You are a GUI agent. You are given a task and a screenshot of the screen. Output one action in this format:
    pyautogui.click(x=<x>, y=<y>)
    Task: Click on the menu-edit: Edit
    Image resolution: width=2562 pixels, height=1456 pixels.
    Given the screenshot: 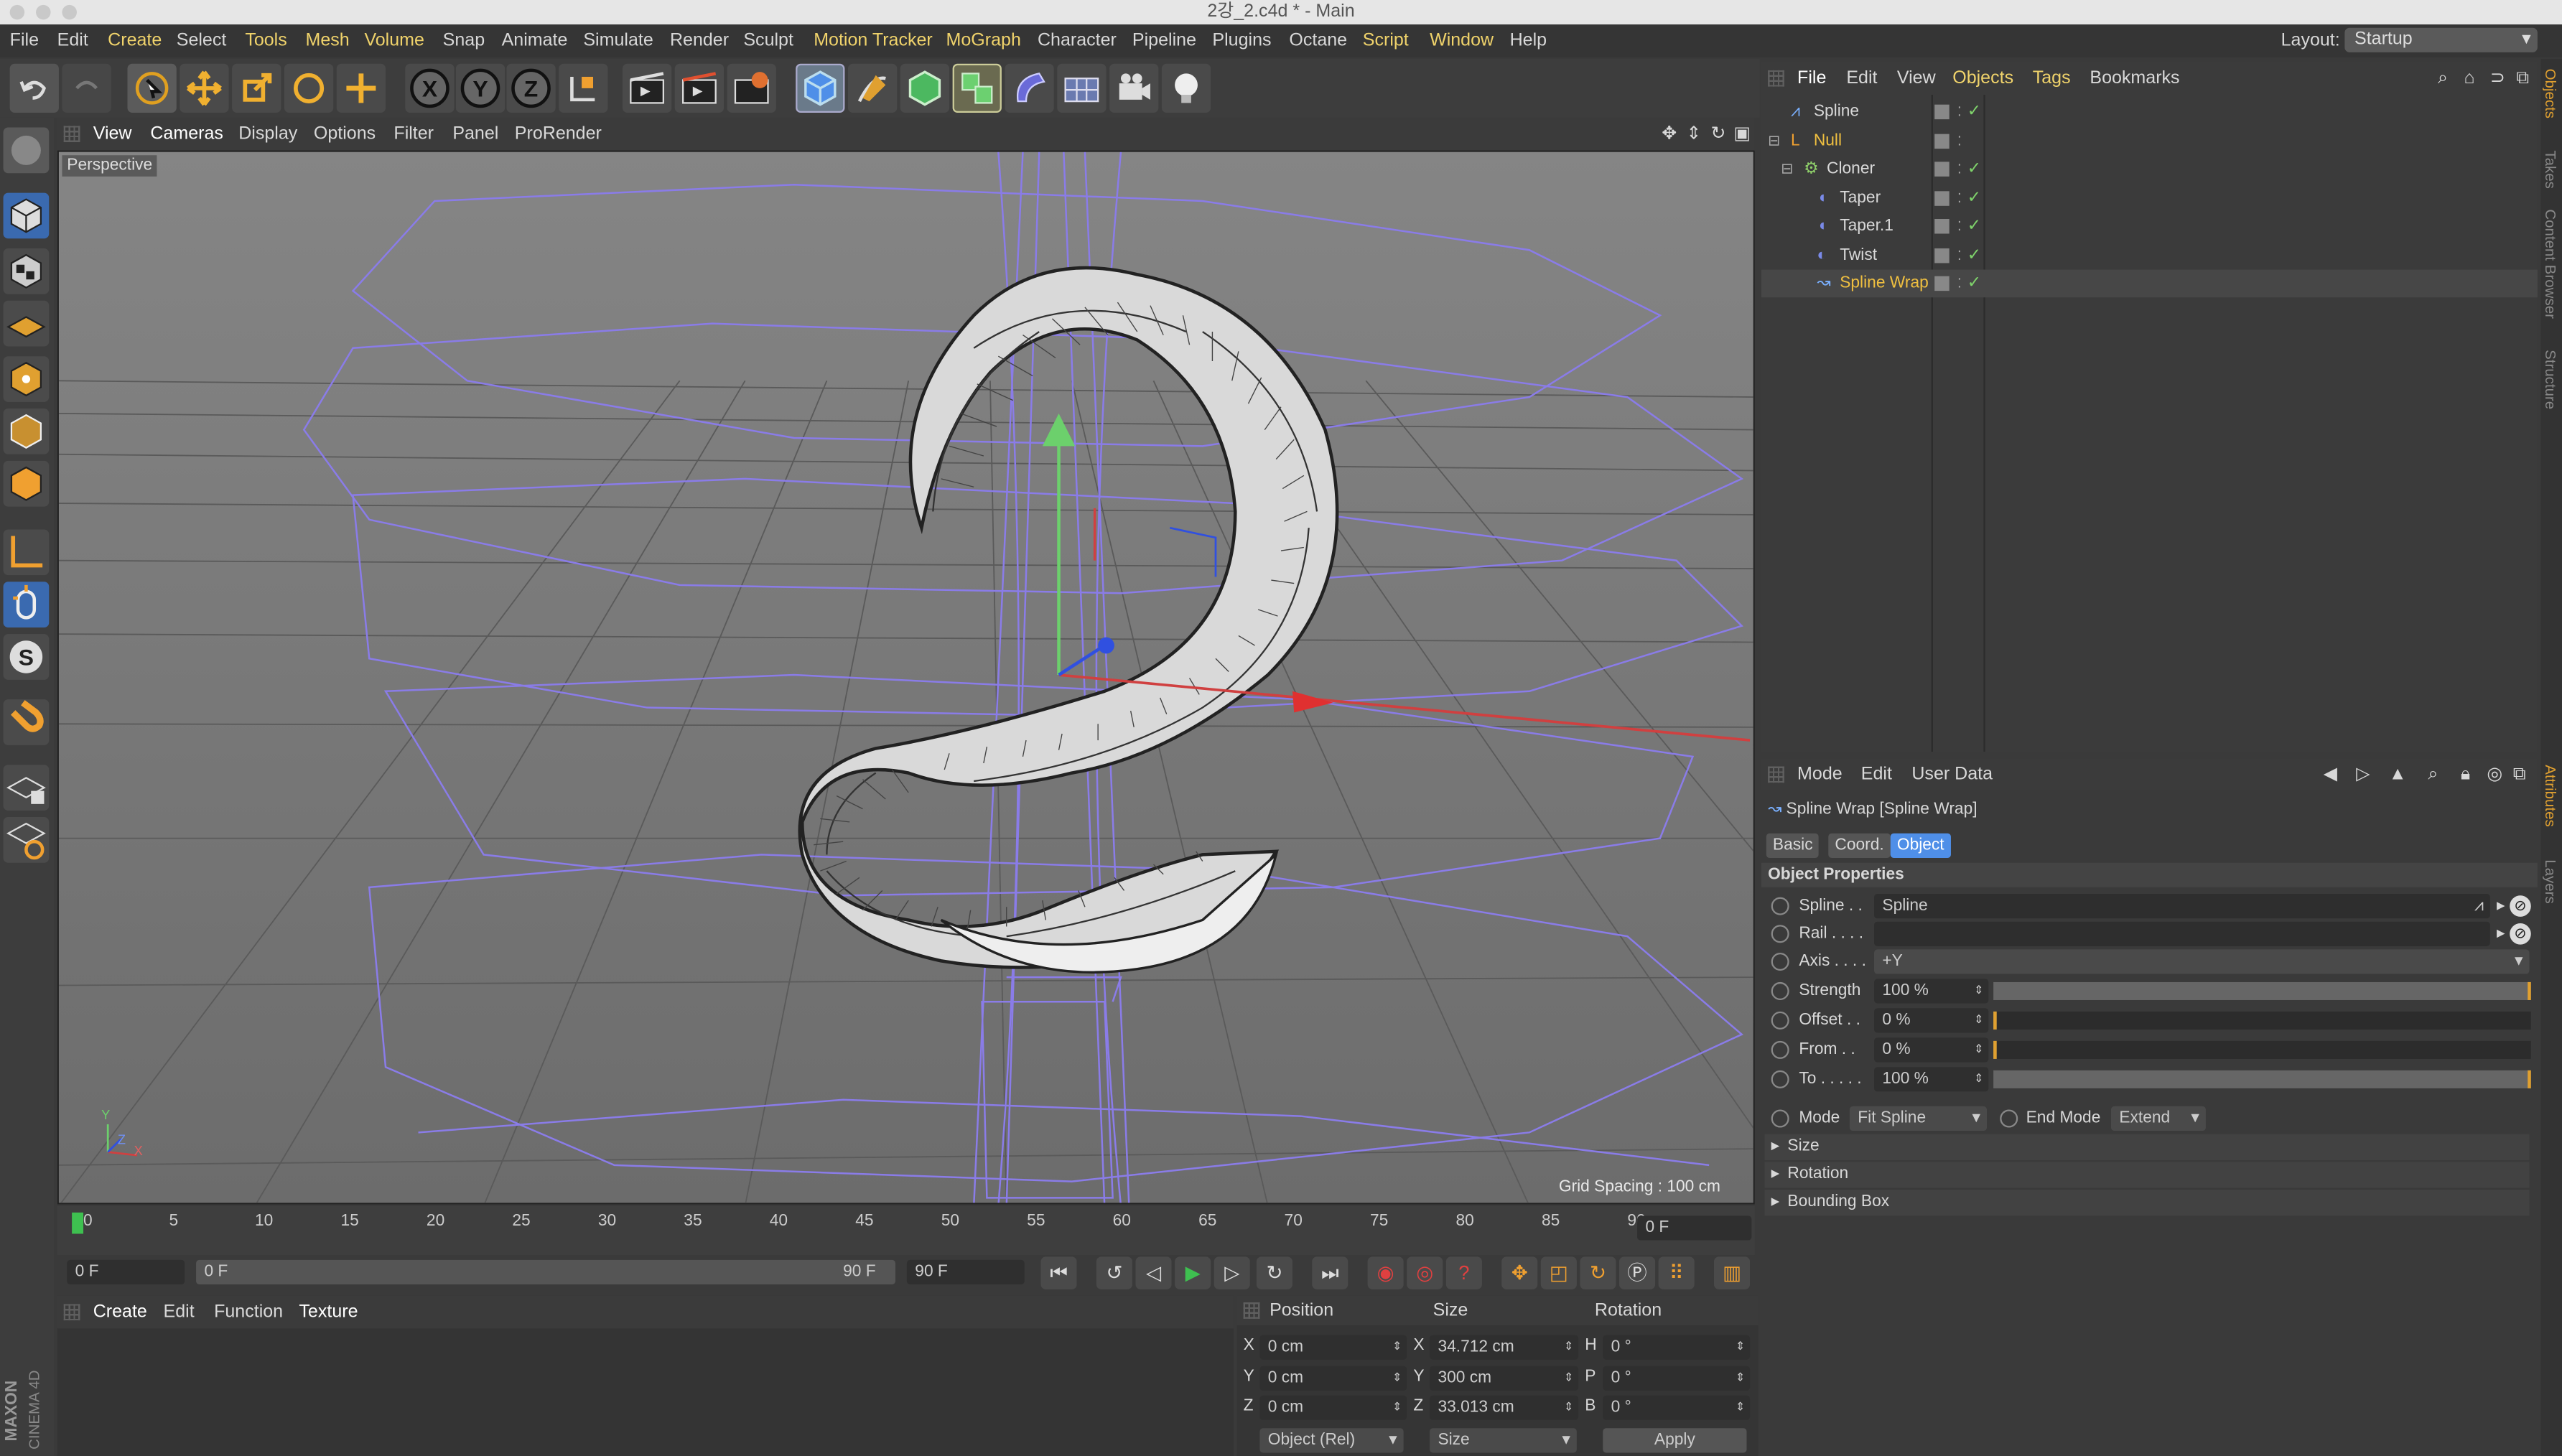 What is the action you would take?
    pyautogui.click(x=72, y=40)
    